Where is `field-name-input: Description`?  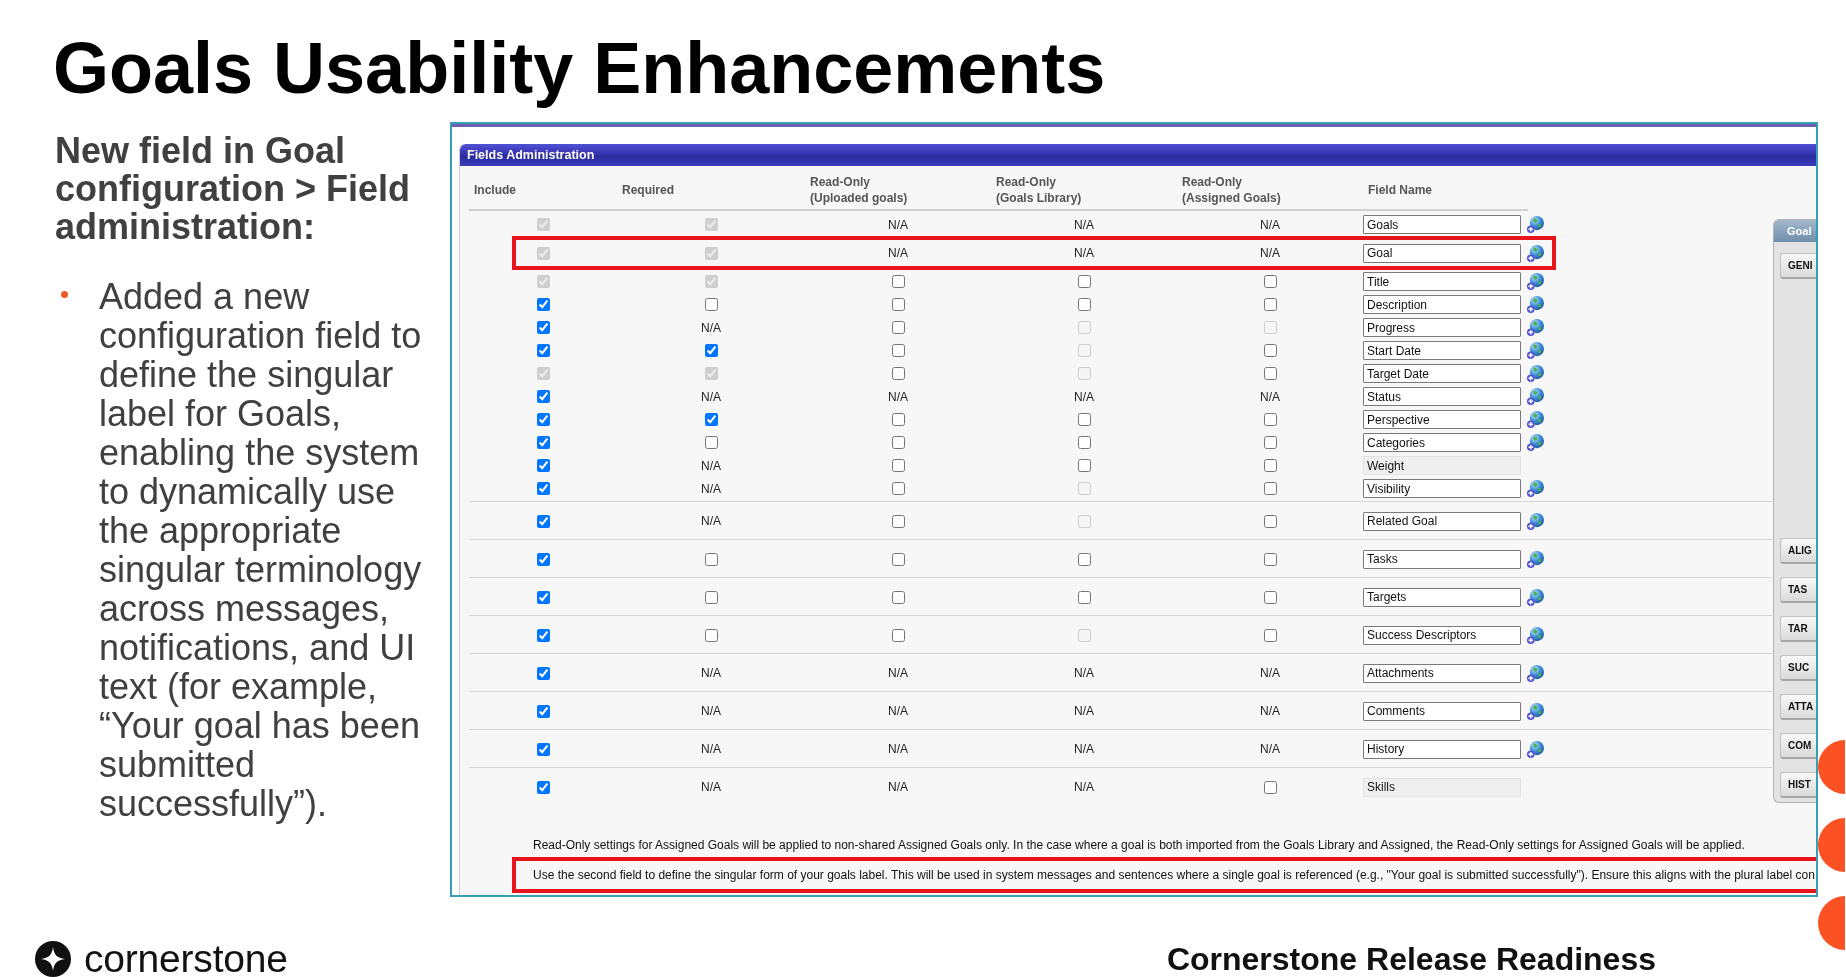
field-name-input: Description is located at coordinates (1442, 304).